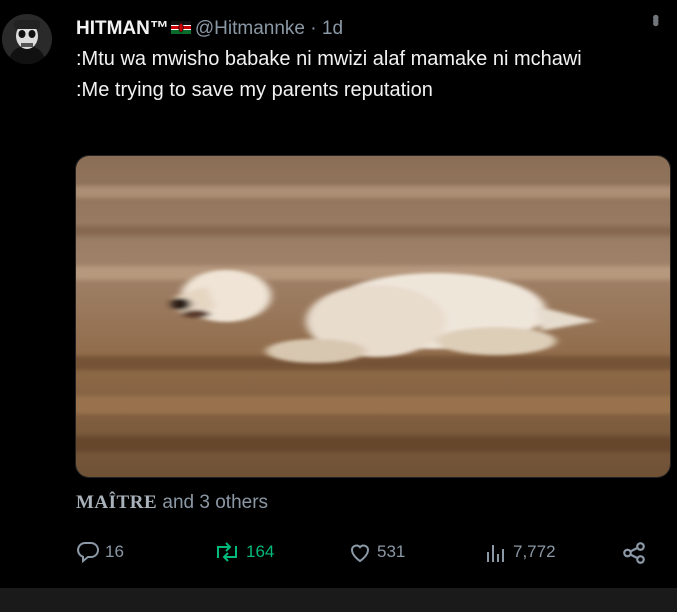 The height and width of the screenshot is (612, 677). I want to click on share-button, so click(636, 553).